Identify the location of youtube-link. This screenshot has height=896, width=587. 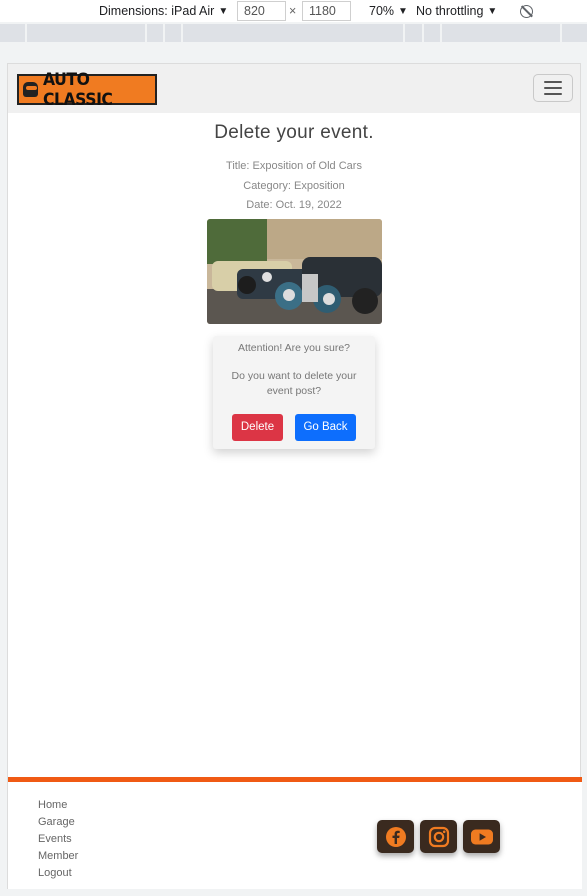
(481, 836).